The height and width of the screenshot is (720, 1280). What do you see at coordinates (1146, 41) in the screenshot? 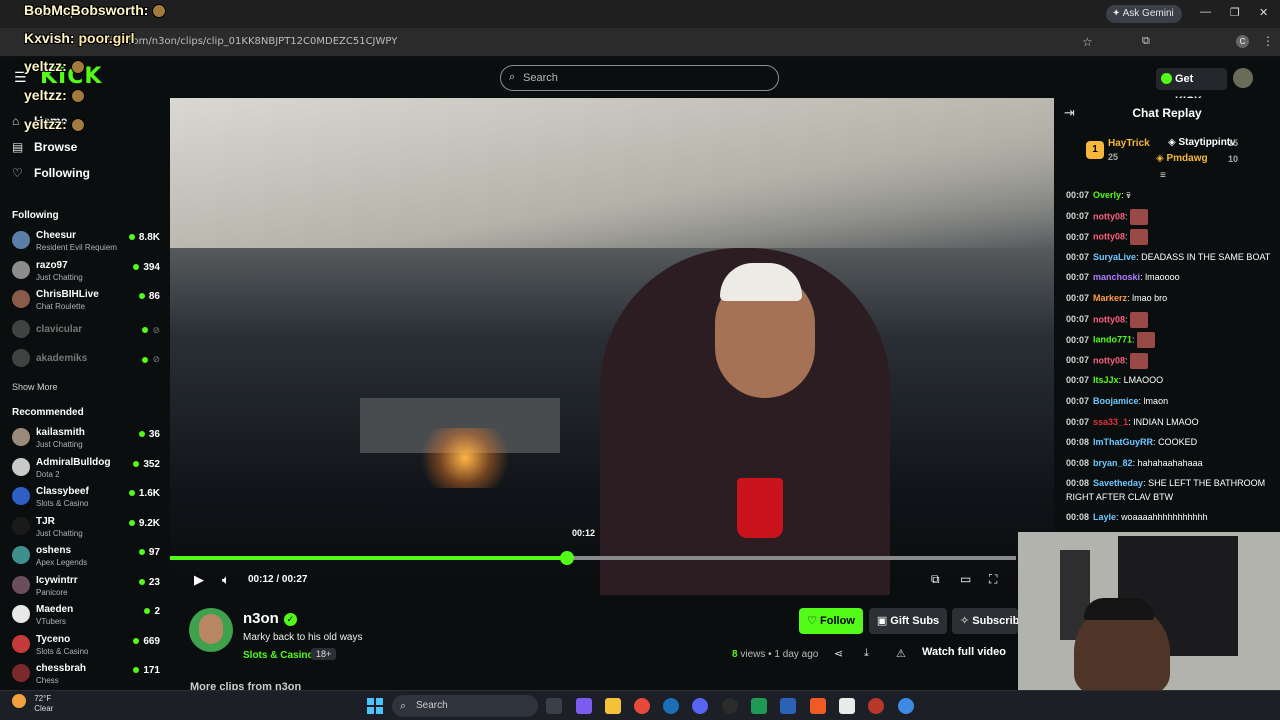
I see `extensions-icon: ⧉` at bounding box center [1146, 41].